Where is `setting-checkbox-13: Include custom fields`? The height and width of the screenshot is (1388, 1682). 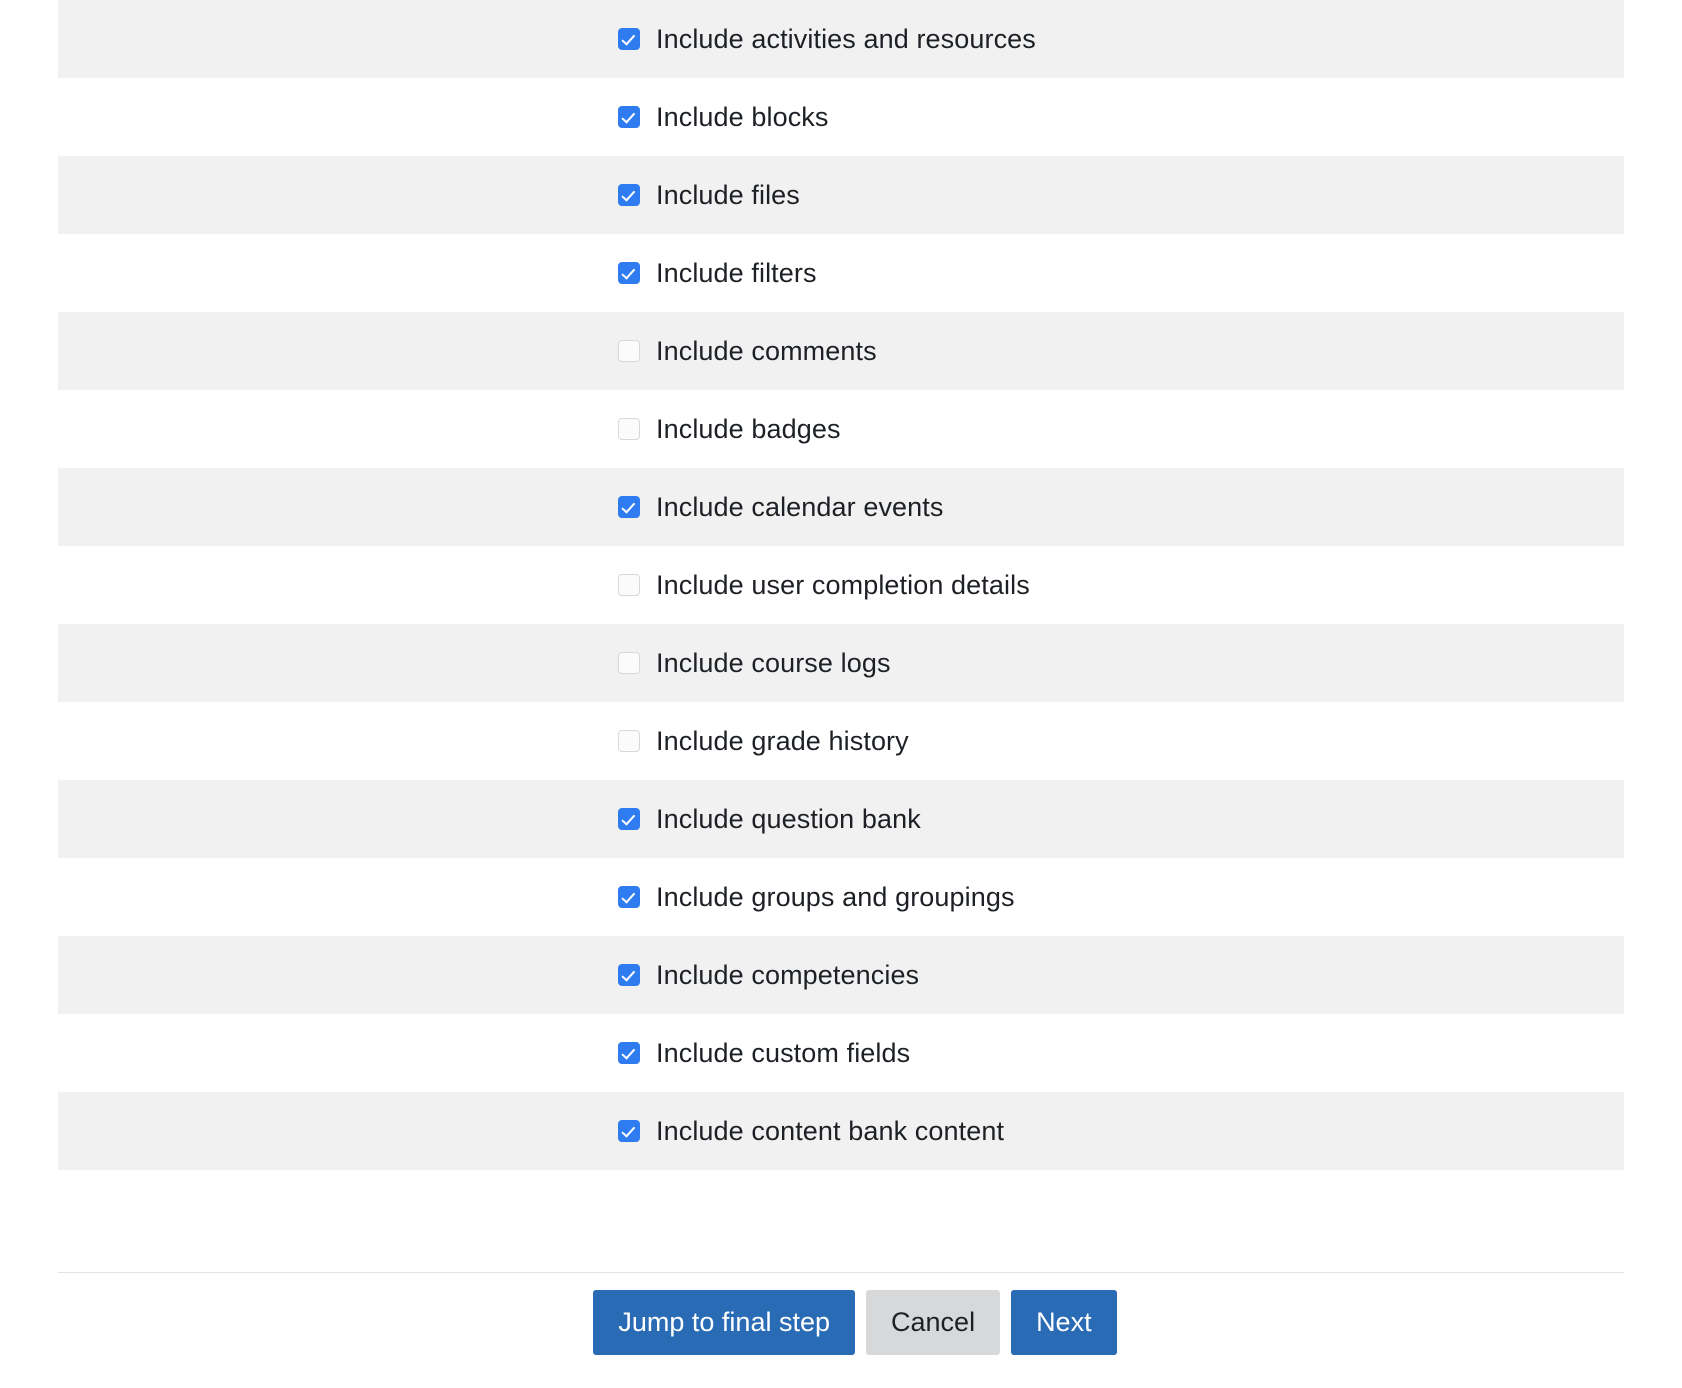
setting-checkbox-13: Include custom fields is located at coordinates (764, 1053).